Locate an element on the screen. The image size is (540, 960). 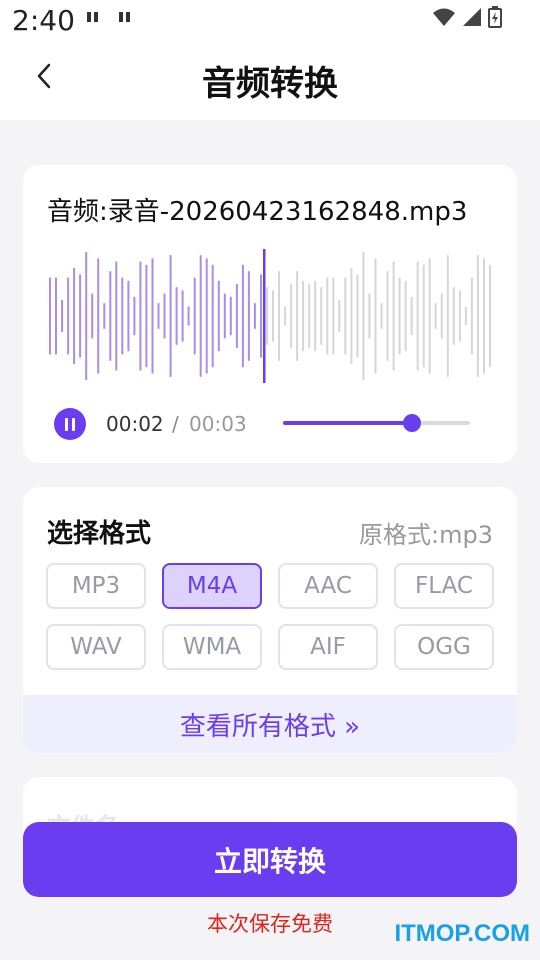
page-title: 音频转换 is located at coordinates (270, 84).